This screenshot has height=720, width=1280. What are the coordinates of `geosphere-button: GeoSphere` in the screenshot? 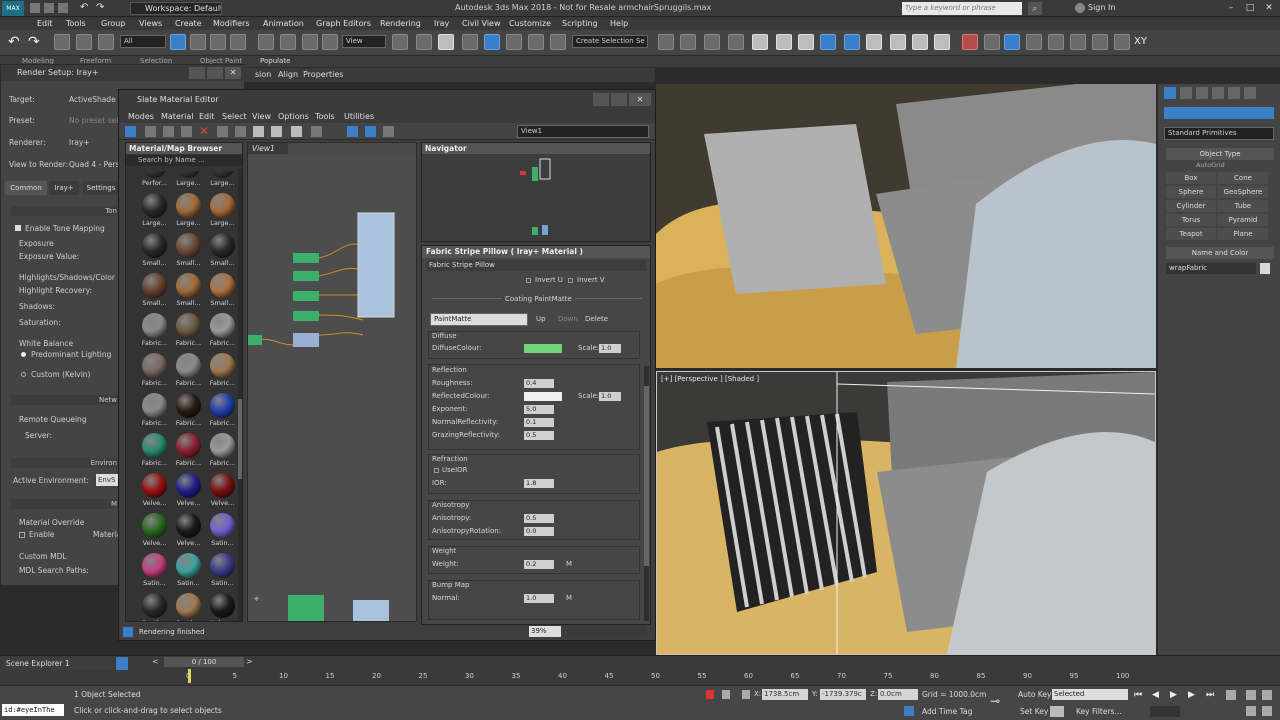 It's located at (1243, 192).